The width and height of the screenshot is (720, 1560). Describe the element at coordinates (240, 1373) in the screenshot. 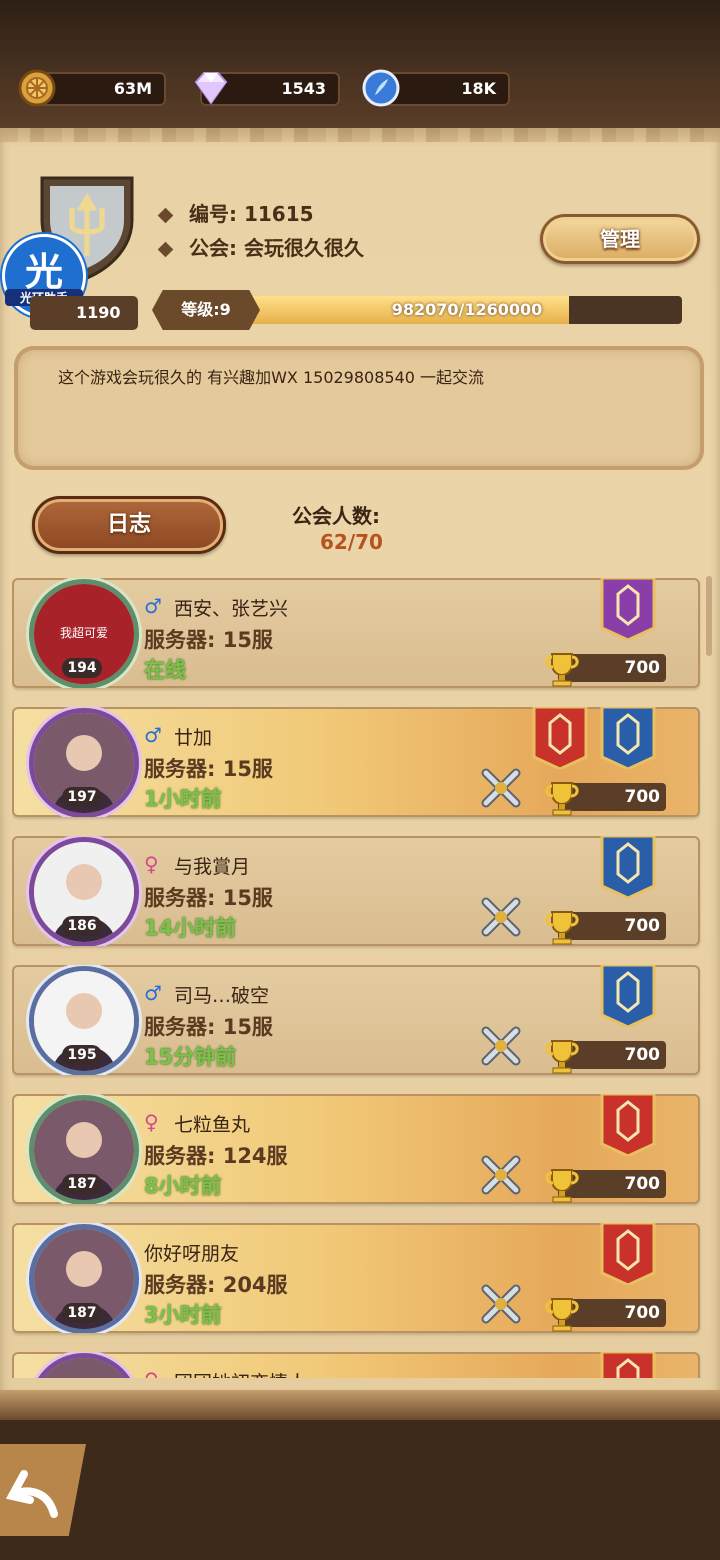

I see `member-name: 团团她初恋情人` at that location.